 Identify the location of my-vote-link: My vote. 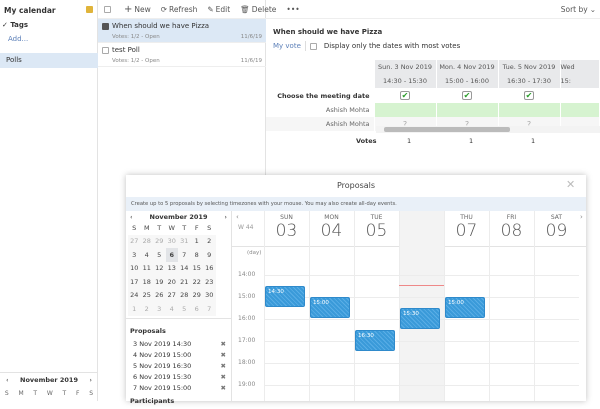
(287, 46).